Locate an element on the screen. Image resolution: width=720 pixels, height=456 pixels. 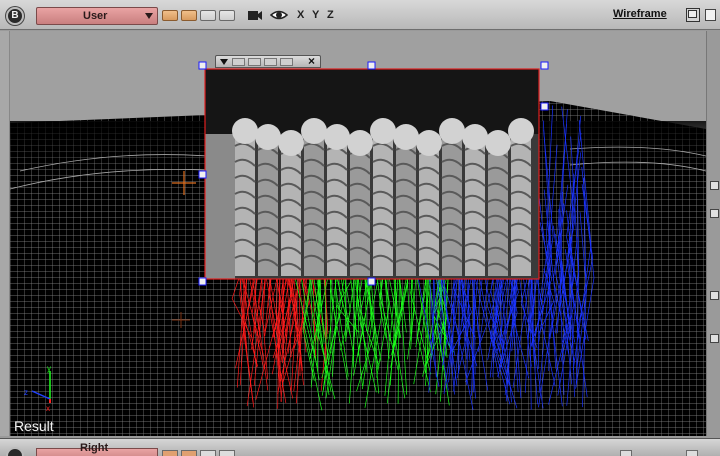
maximize-viewport-button is located at coordinates (693, 15).